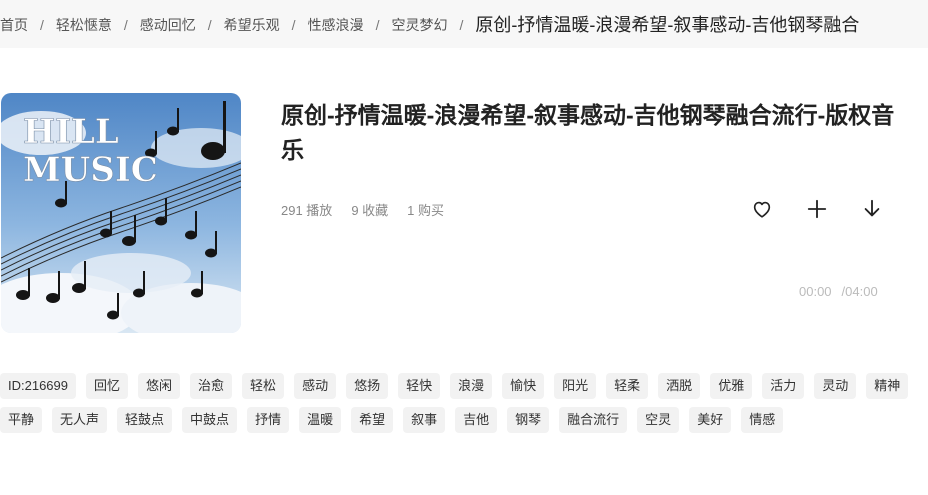  Describe the element at coordinates (80, 420) in the screenshot. I see `tag-chip: 无人声` at that location.